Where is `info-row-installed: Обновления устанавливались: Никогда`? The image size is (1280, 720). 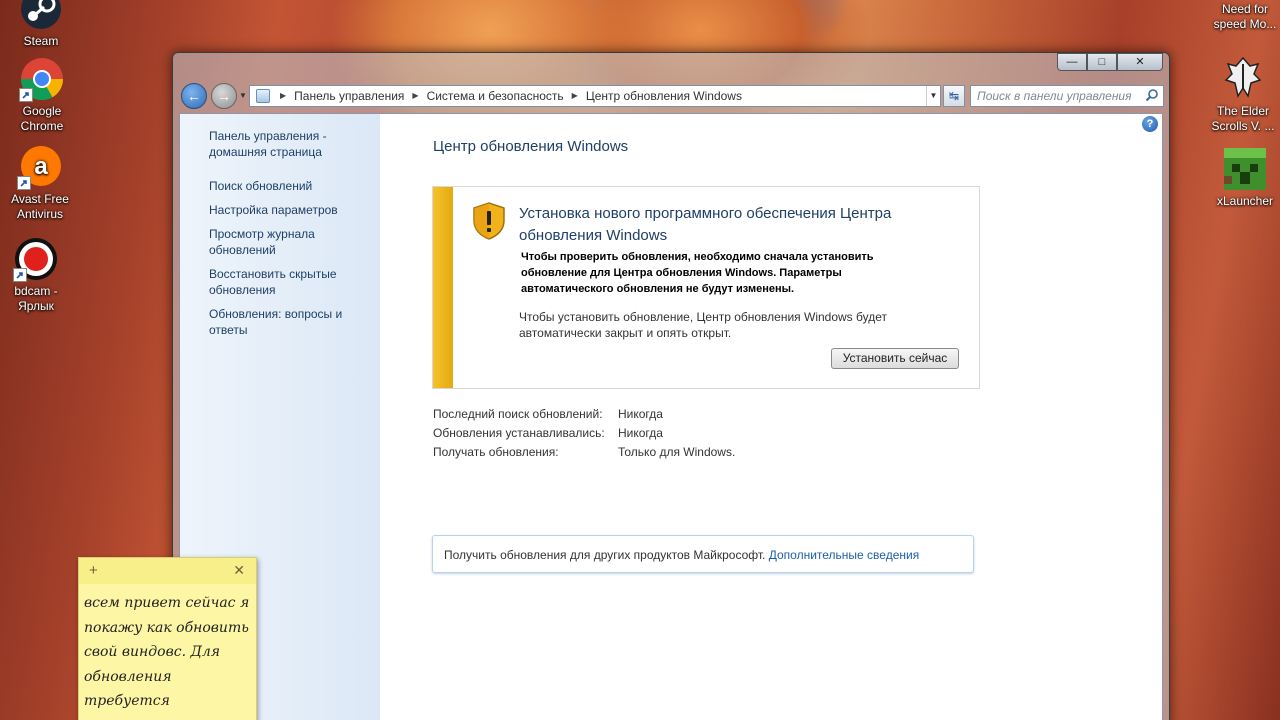
info-row-installed: Обновления устанавливались: Никогда is located at coordinates (548, 433).